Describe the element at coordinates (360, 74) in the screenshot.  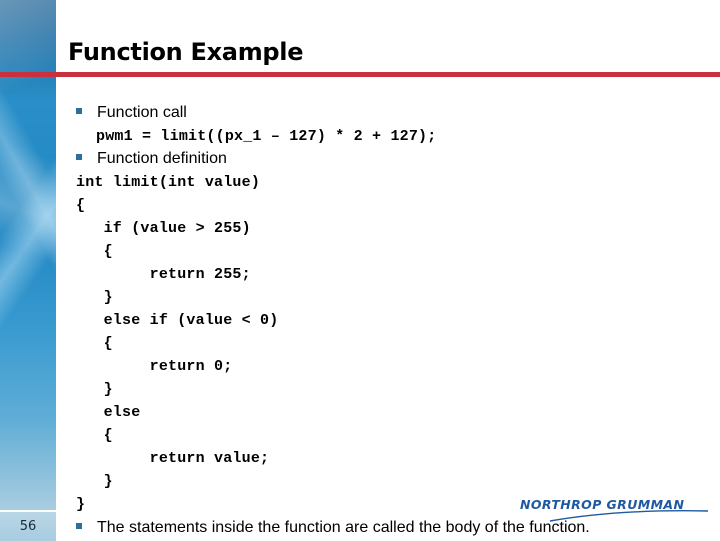
I see `title-divider` at that location.